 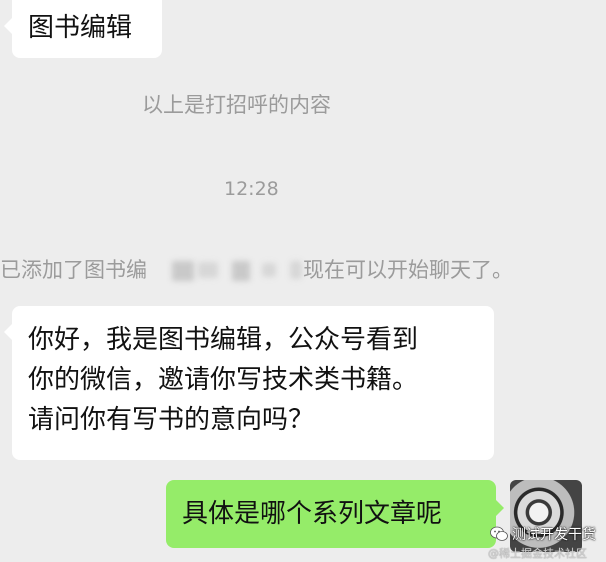 I want to click on editor-message-line: 你好，我是图书编辑，公众号看到, so click(x=223, y=340).